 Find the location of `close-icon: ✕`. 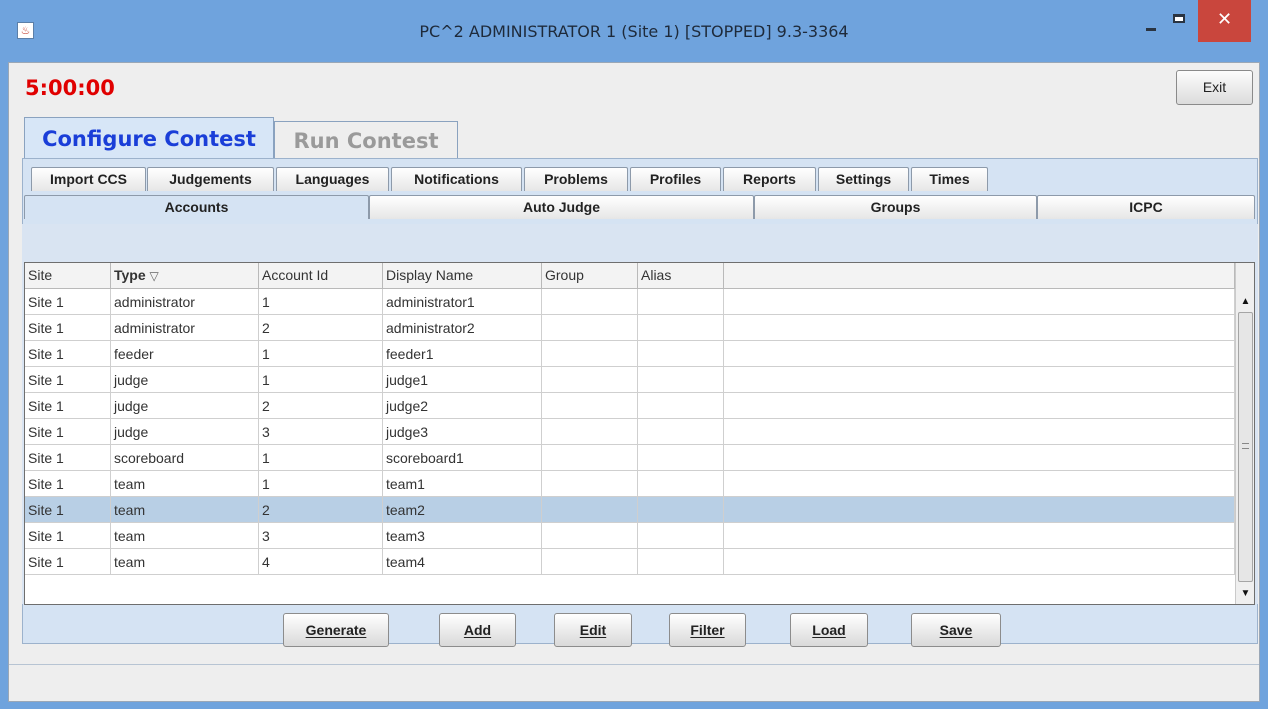

close-icon: ✕ is located at coordinates (1224, 19).